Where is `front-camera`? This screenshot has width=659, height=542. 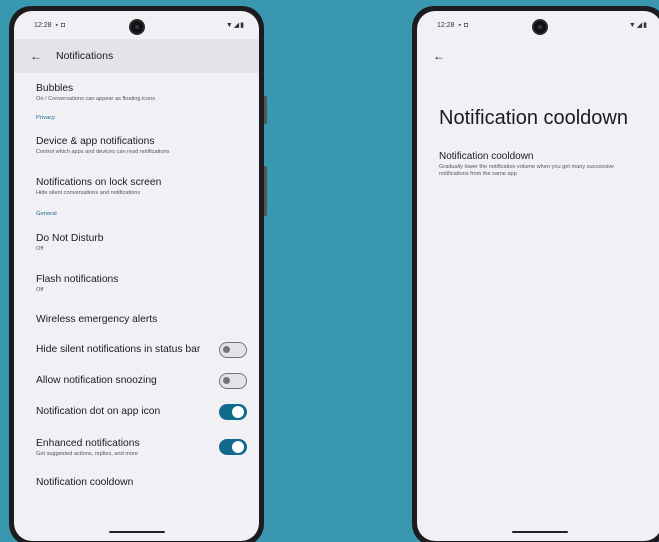 front-camera is located at coordinates (136, 27).